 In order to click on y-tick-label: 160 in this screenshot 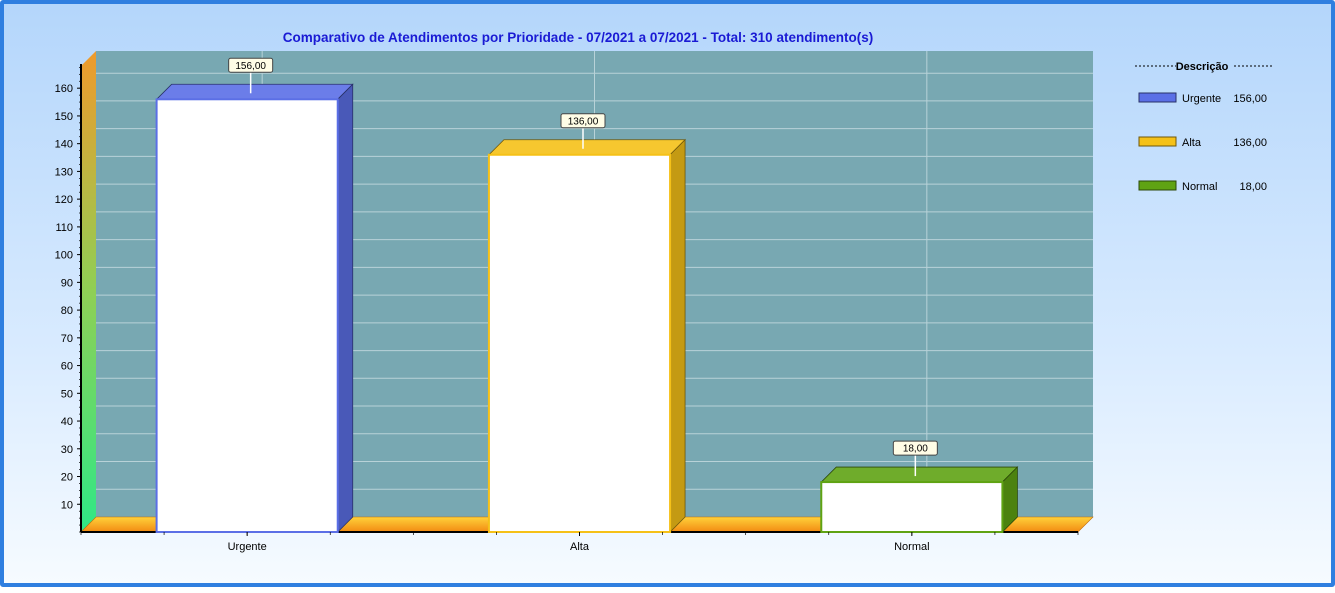, I will do `click(64, 89)`.